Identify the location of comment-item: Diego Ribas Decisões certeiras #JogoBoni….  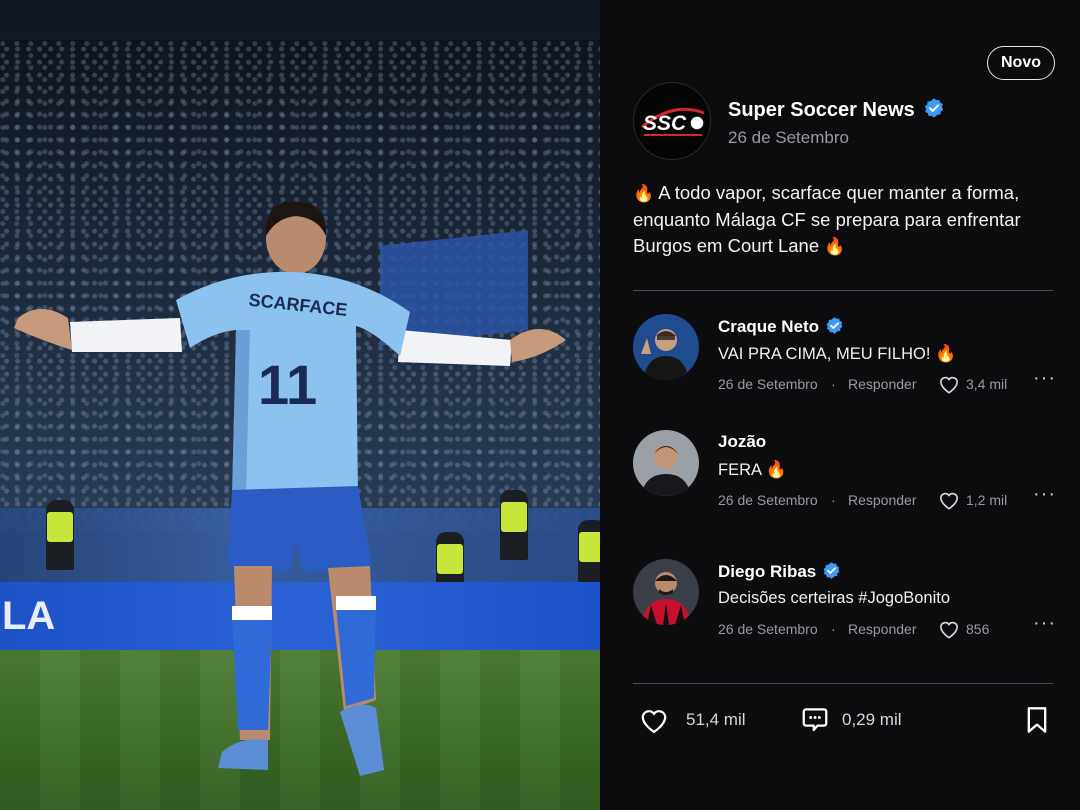
(844, 600).